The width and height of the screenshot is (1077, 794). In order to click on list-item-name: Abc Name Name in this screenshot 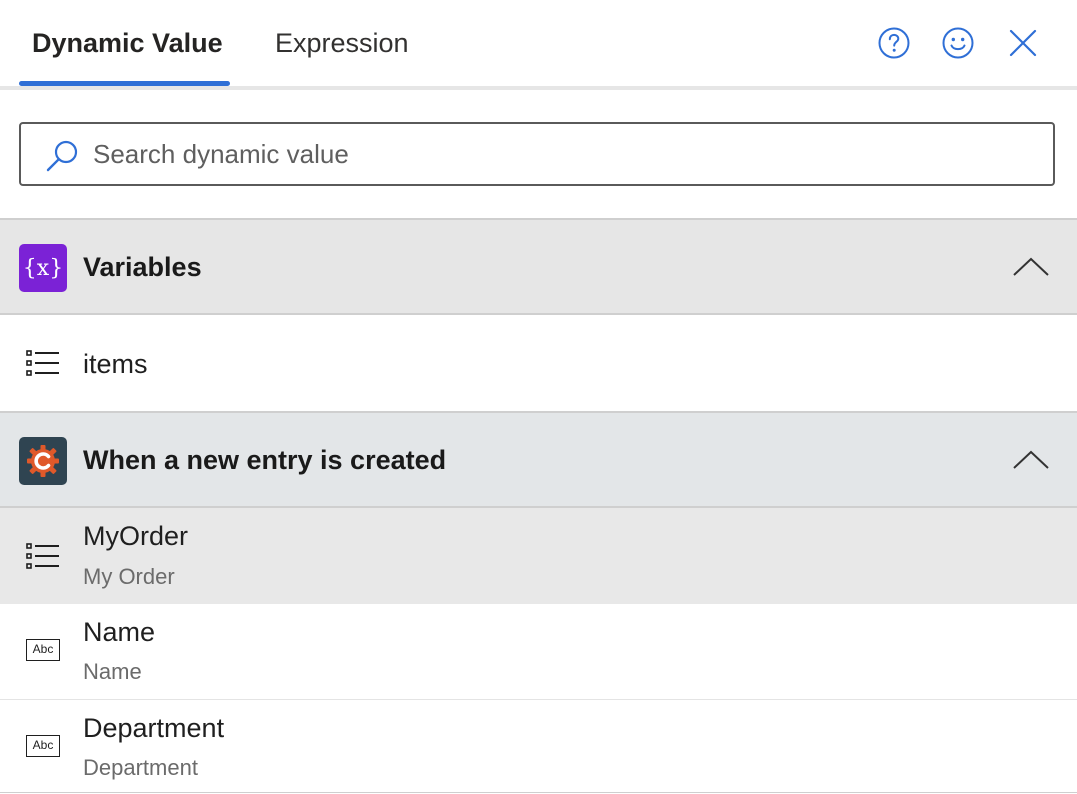, I will do `click(538, 652)`.